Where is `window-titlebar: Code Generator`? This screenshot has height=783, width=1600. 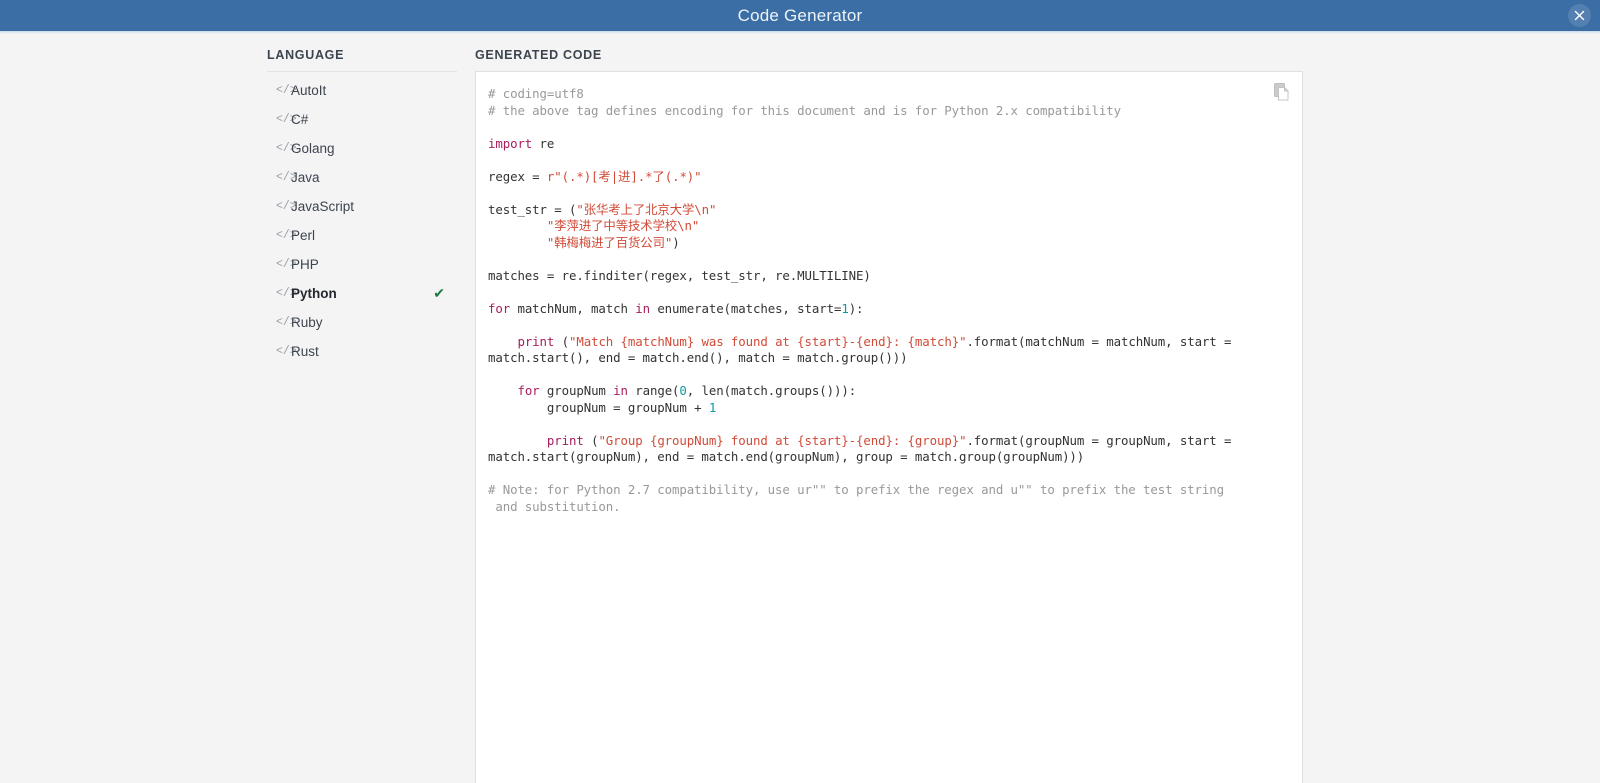 window-titlebar: Code Generator is located at coordinates (800, 15).